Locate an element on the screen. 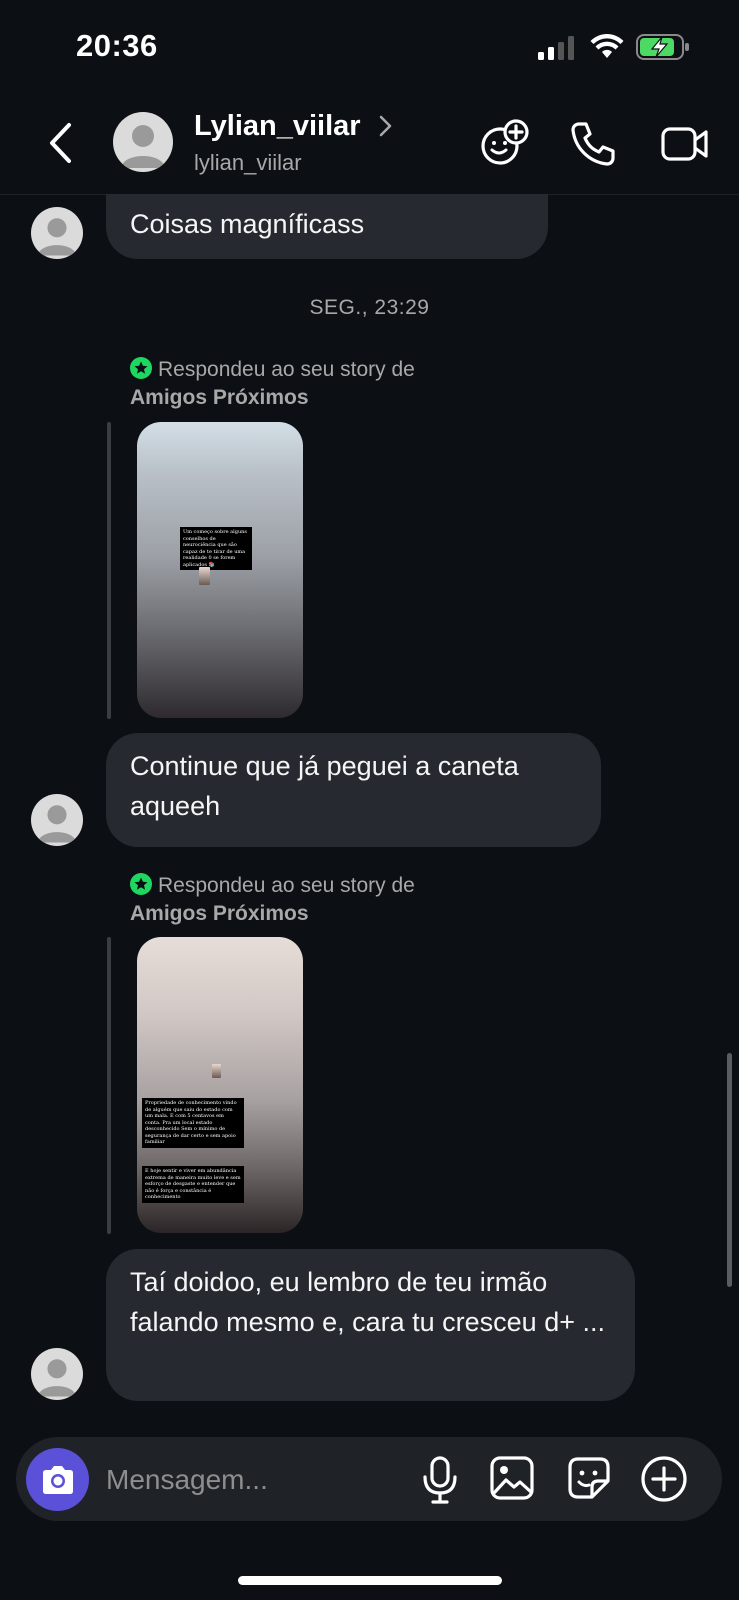 This screenshot has width=739, height=1600. chevron-left-icon is located at coordinates (60, 143).